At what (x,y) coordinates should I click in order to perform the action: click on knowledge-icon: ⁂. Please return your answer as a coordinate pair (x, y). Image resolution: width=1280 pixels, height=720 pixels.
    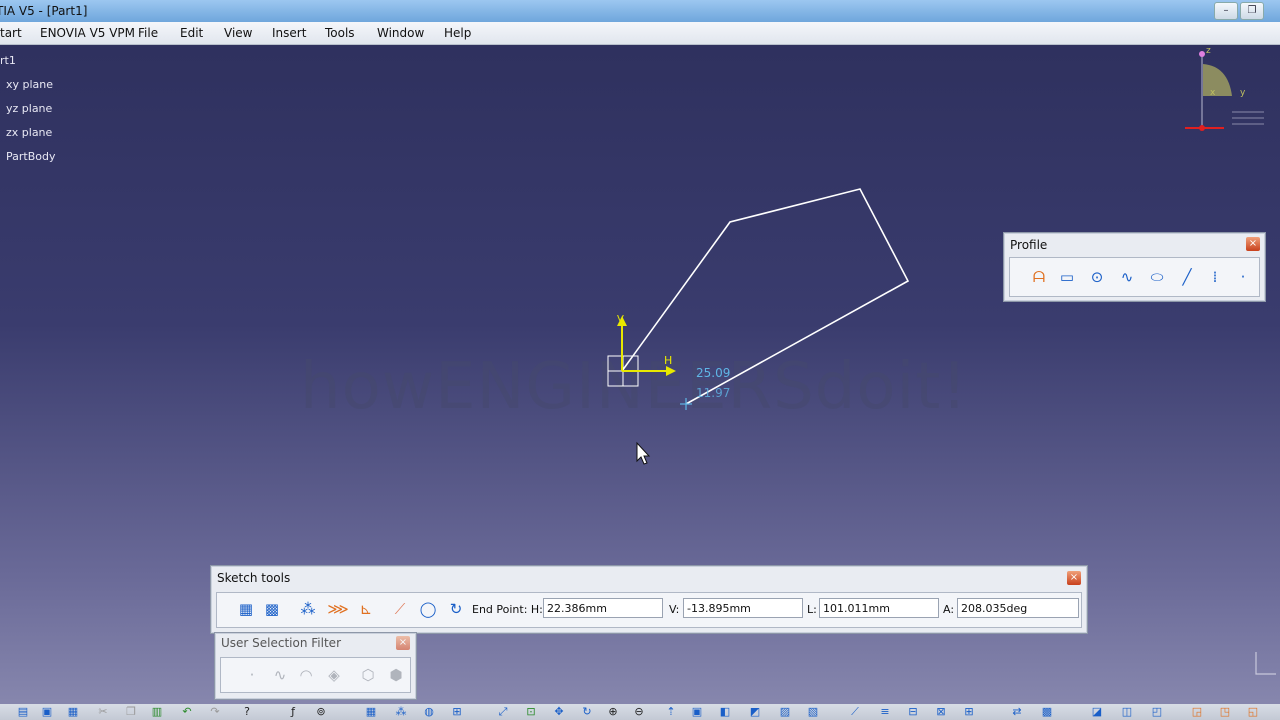
    Looking at the image, I should click on (401, 712).